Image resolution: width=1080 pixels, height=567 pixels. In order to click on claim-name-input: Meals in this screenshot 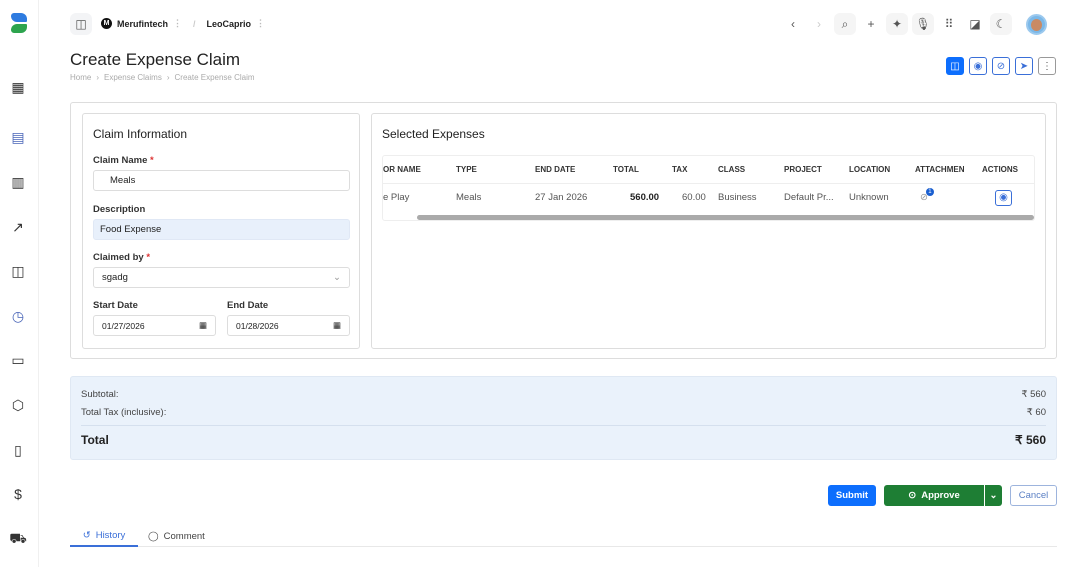, I will do `click(221, 180)`.